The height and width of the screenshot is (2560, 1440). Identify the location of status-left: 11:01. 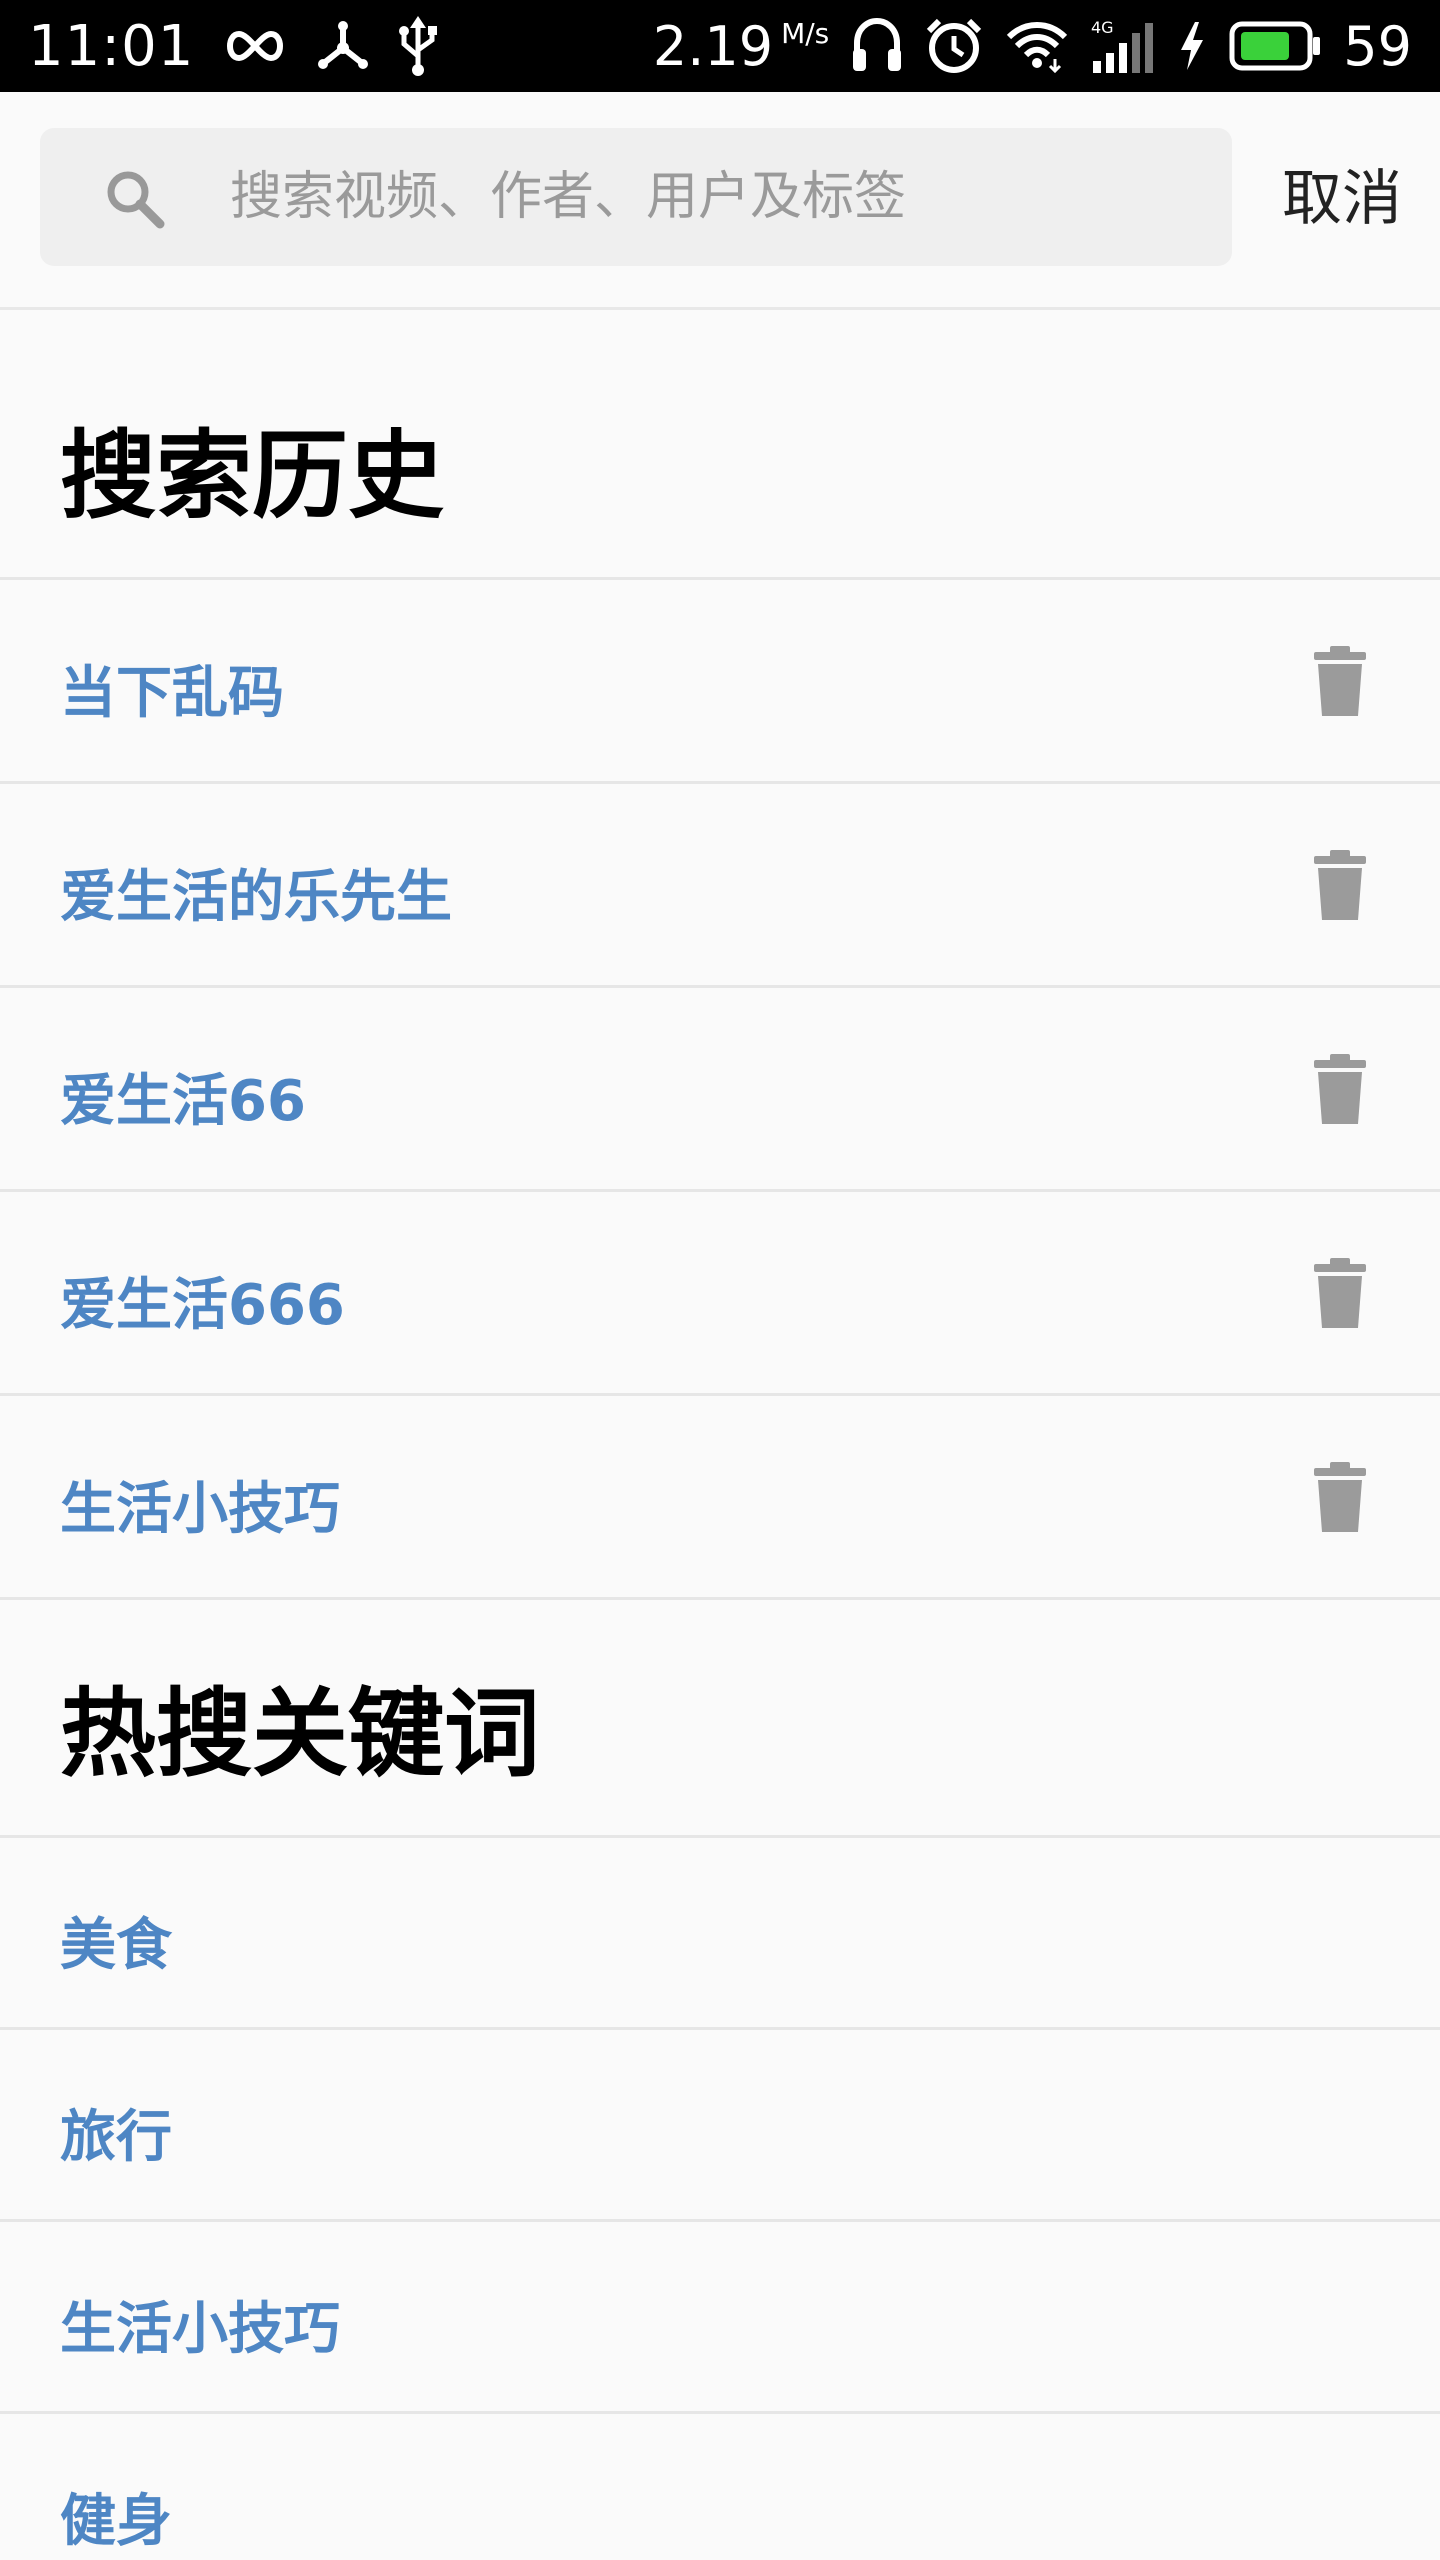
(233, 46).